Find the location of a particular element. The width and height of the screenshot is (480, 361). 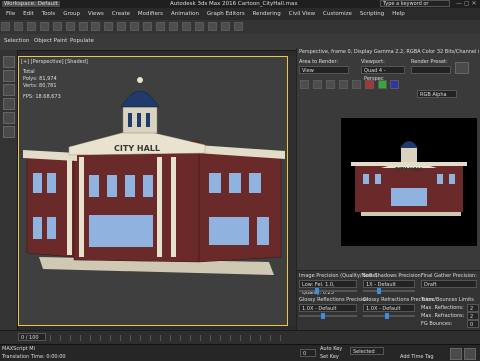

workspace-selector: Workspace: Default is located at coordinates (31, 4).